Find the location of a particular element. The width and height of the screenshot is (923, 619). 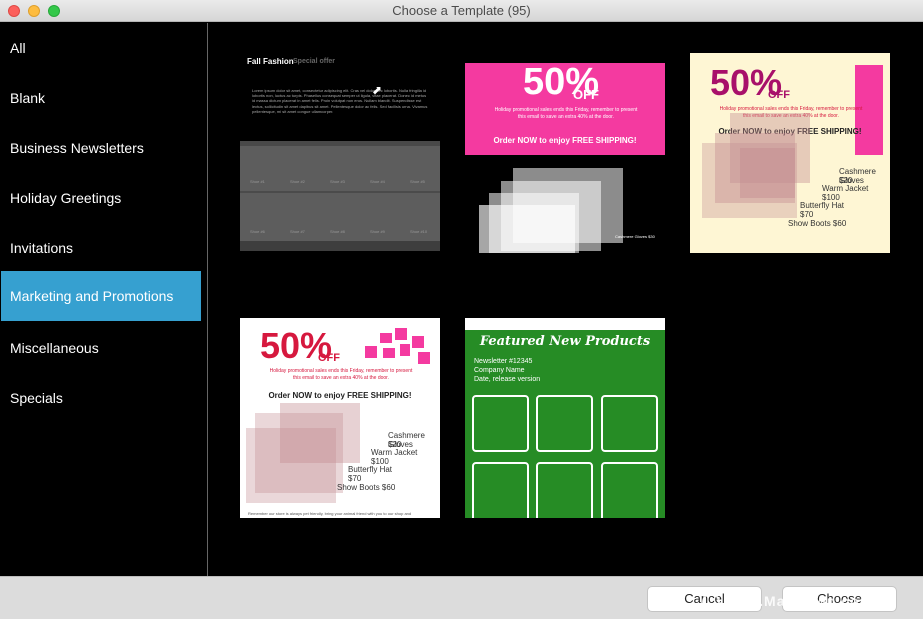

close-window-button is located at coordinates (14, 11).